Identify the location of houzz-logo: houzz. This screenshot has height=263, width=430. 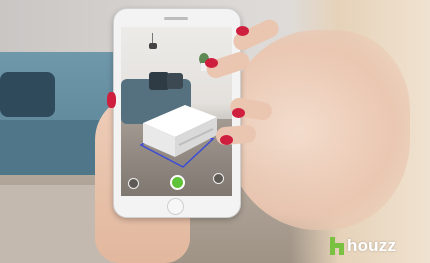
(363, 246).